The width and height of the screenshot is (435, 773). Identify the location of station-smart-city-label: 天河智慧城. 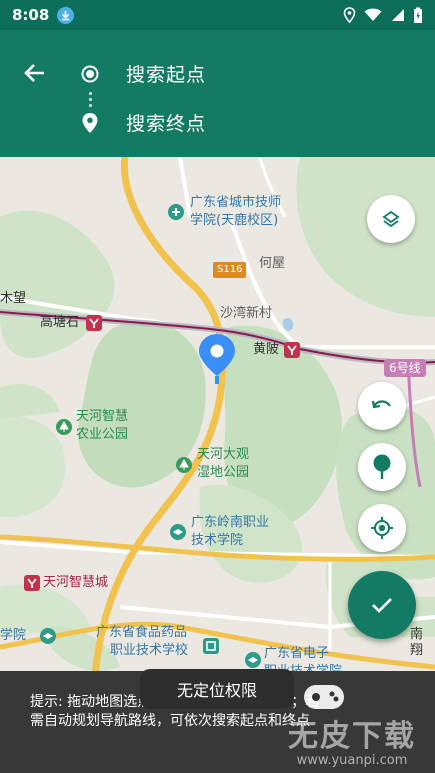
(76, 582).